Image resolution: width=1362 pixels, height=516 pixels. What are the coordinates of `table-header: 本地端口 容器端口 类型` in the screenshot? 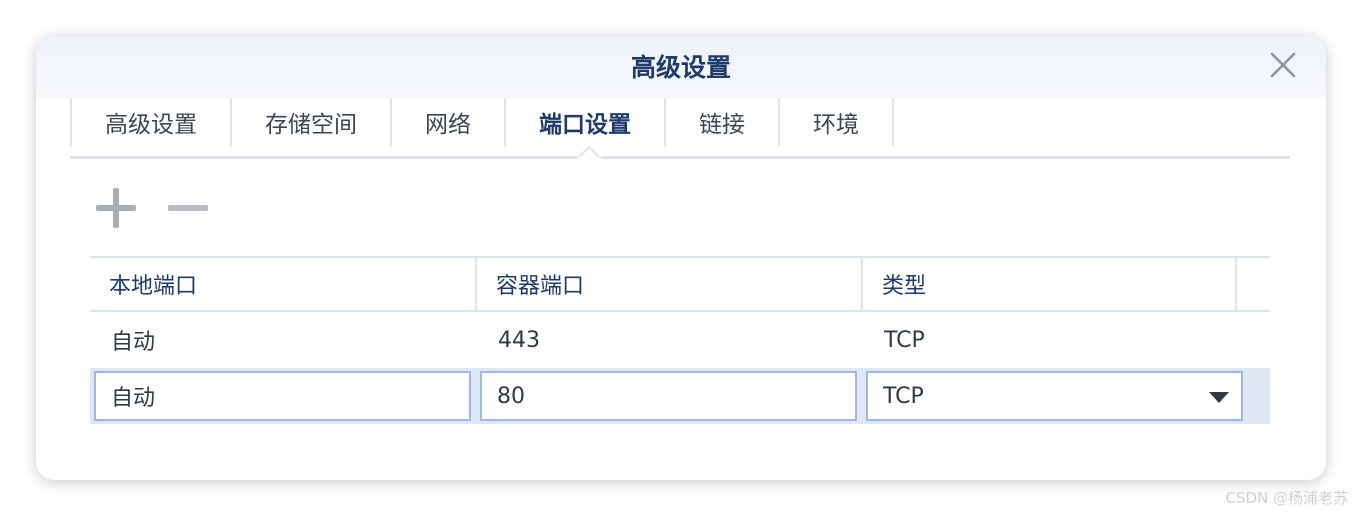 It's located at (680, 284).